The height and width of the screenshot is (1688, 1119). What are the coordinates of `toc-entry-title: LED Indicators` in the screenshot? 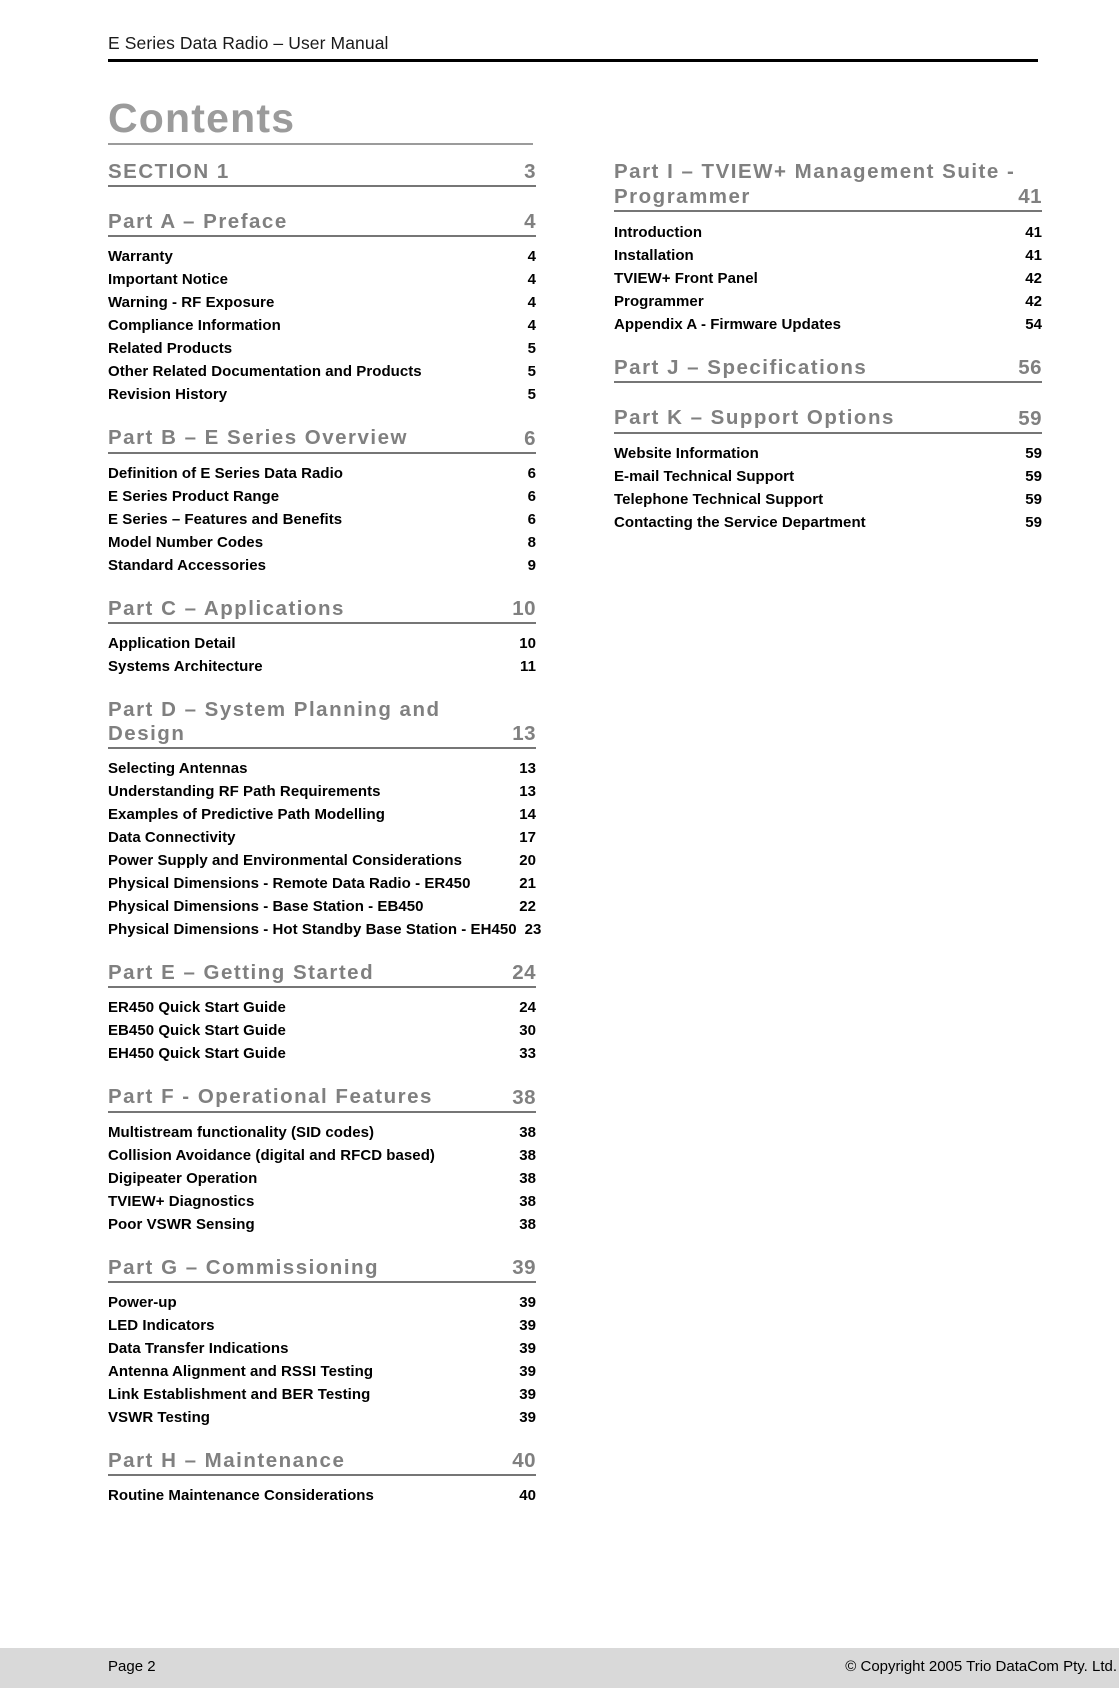 It's located at (161, 1325).